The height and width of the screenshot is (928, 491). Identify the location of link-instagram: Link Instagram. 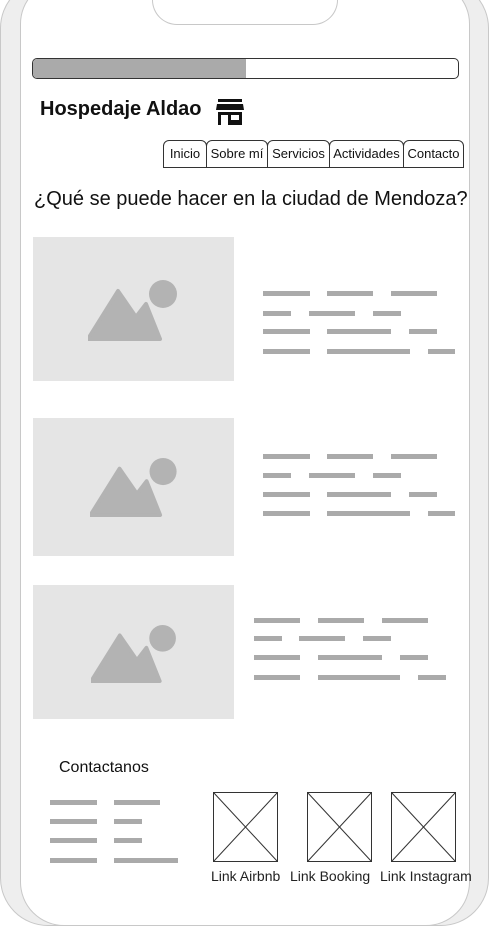
(426, 876).